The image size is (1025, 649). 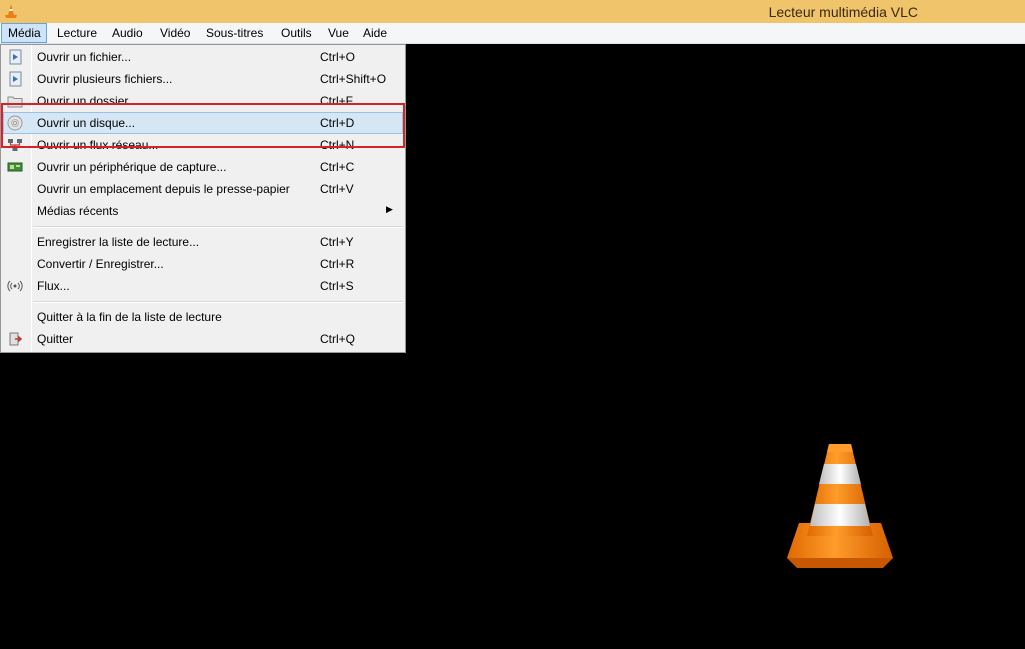 What do you see at coordinates (203, 211) in the screenshot?
I see `menu-item-recent-media: Médias récents ▶` at bounding box center [203, 211].